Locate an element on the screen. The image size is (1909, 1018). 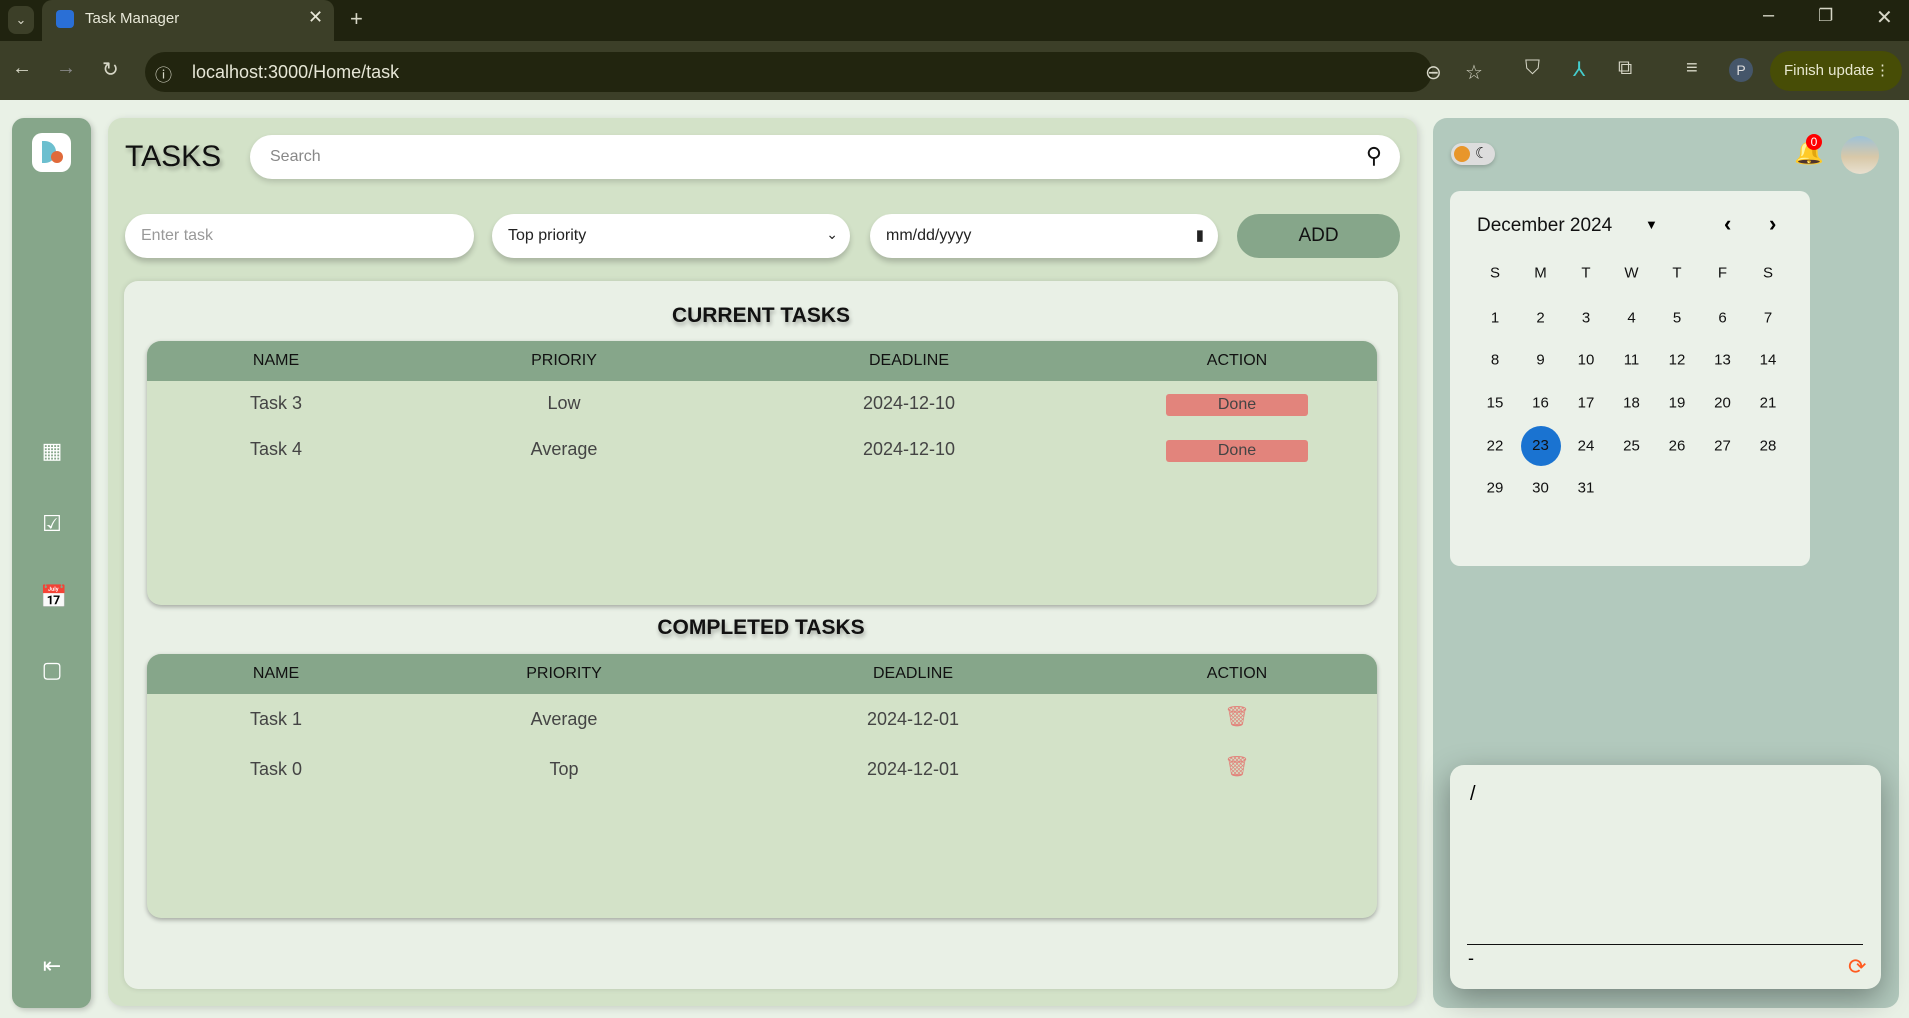
calendar-day: 21 is located at coordinates (1768, 403).